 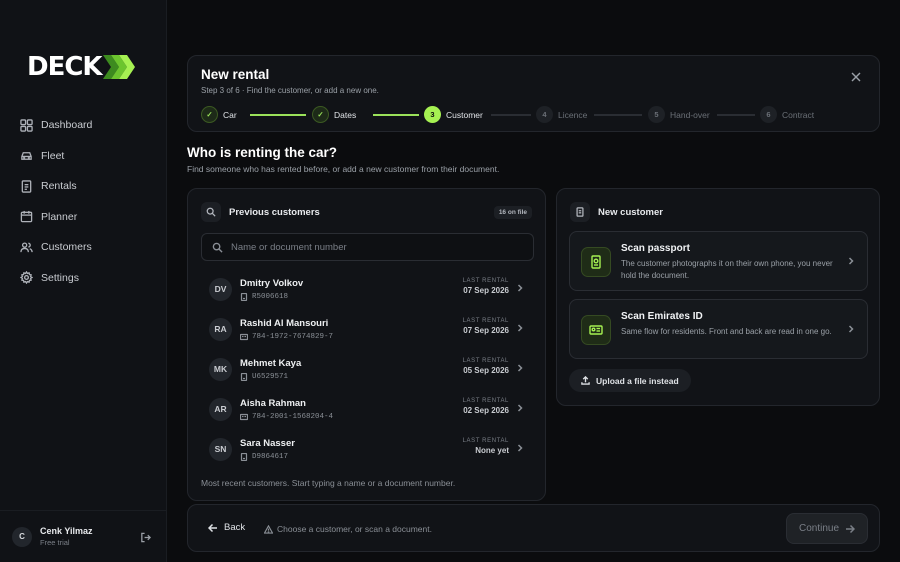 I want to click on arrow-right-icon, so click(x=851, y=528).